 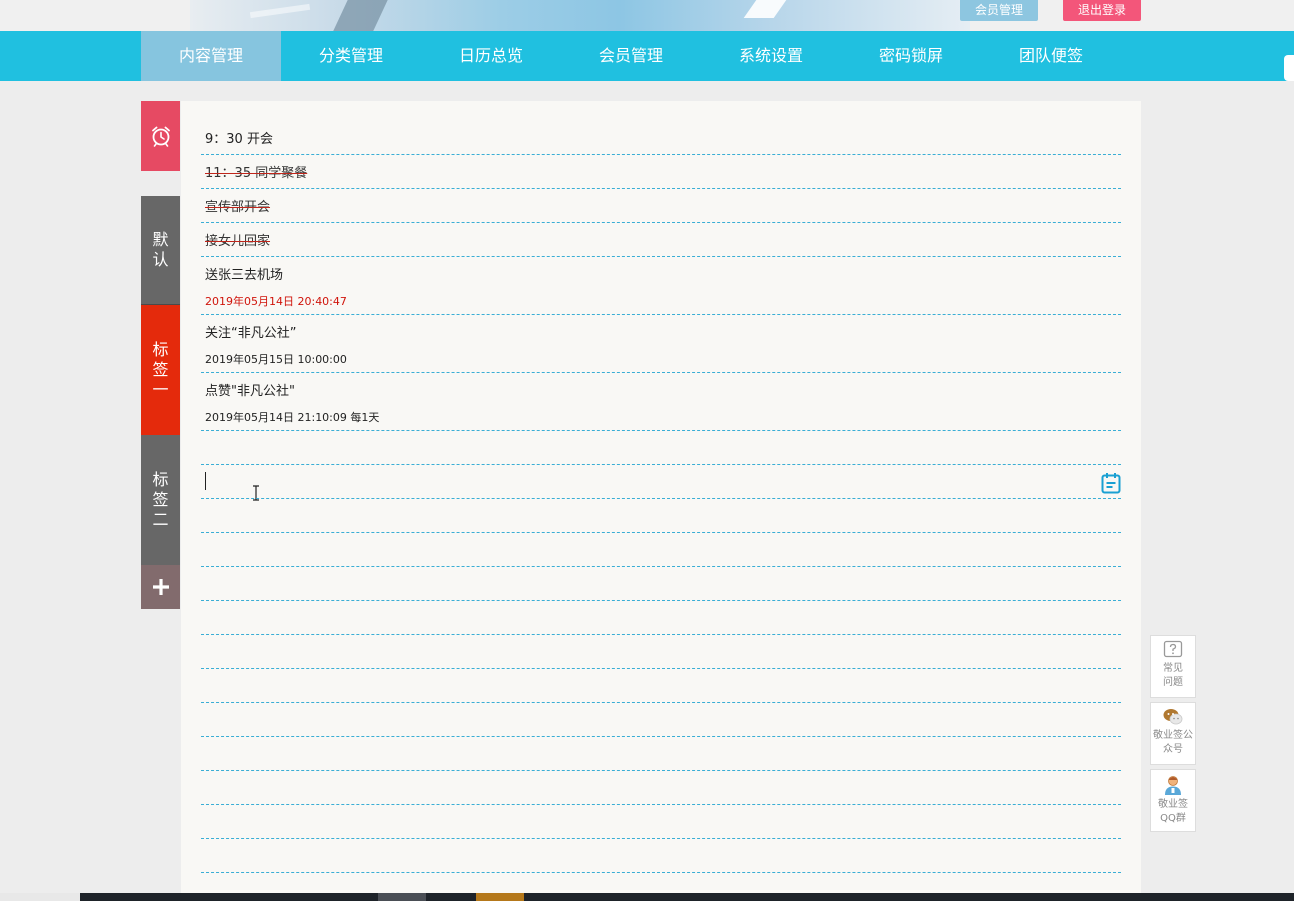 What do you see at coordinates (276, 359) in the screenshot?
I see `note-item-time: 2019年05月15日 10:00:00` at bounding box center [276, 359].